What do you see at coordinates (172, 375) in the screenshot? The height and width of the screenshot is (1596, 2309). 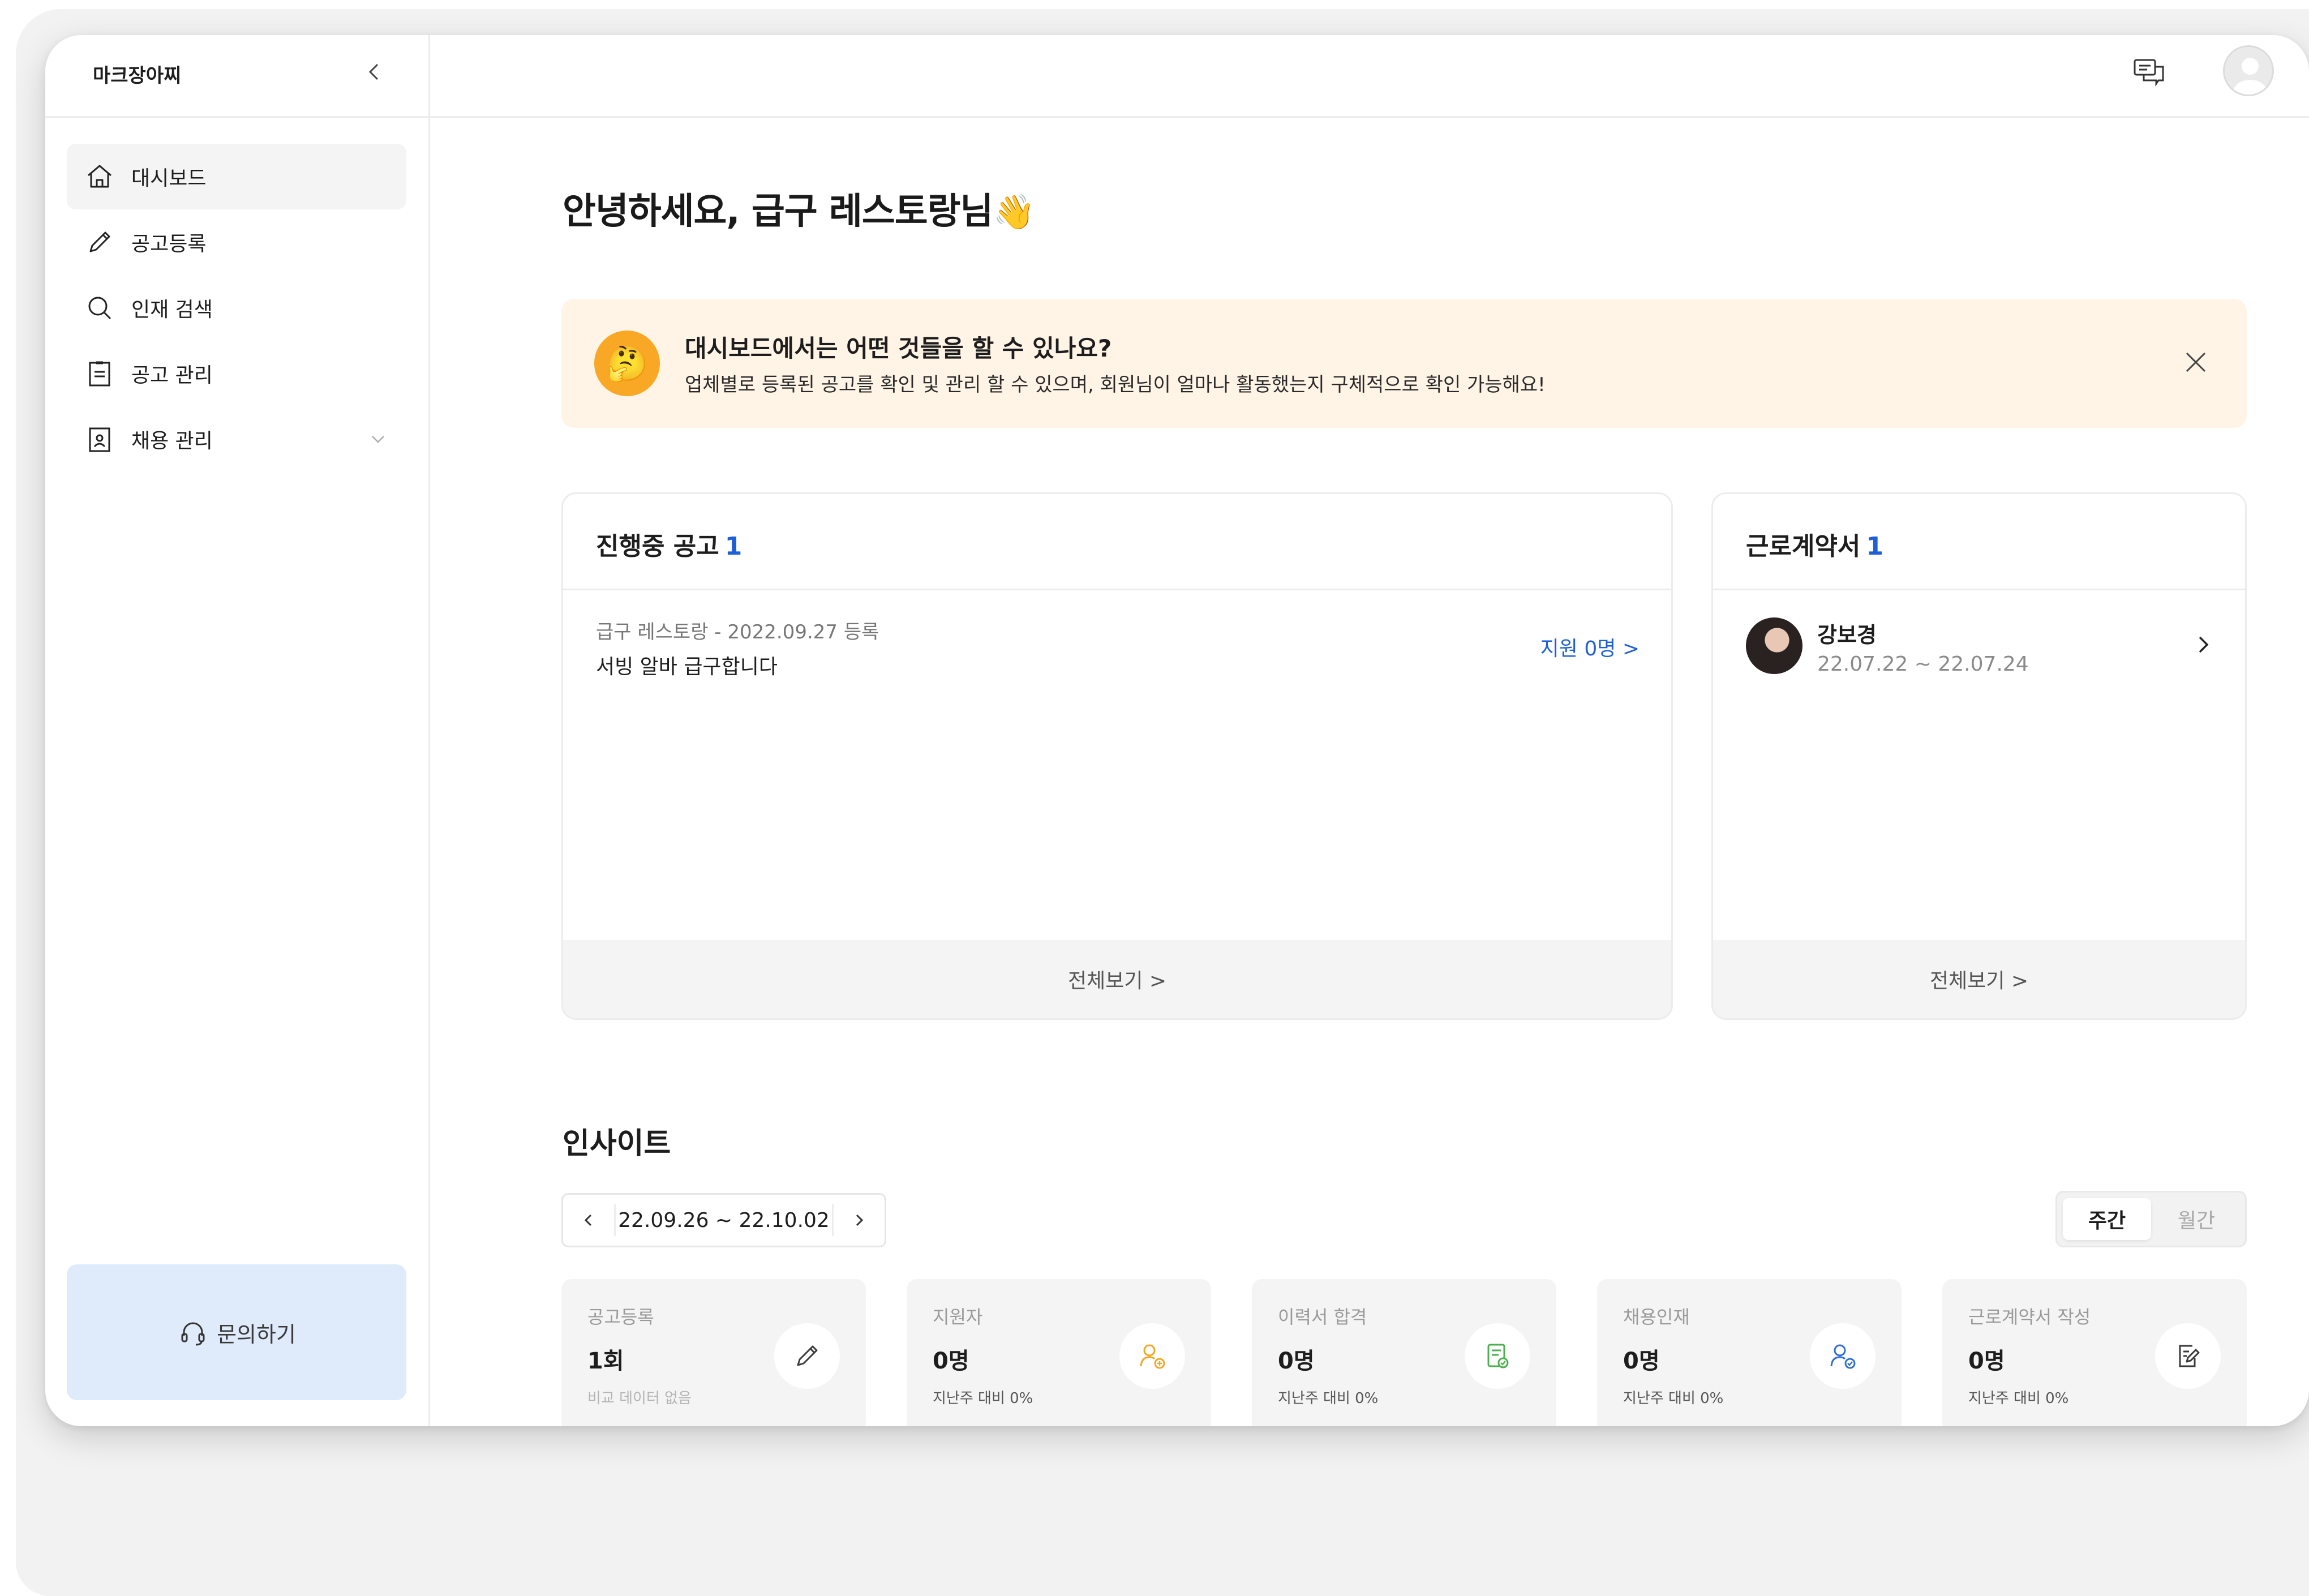 I see `sidebar-item-label: 공고 관리` at bounding box center [172, 375].